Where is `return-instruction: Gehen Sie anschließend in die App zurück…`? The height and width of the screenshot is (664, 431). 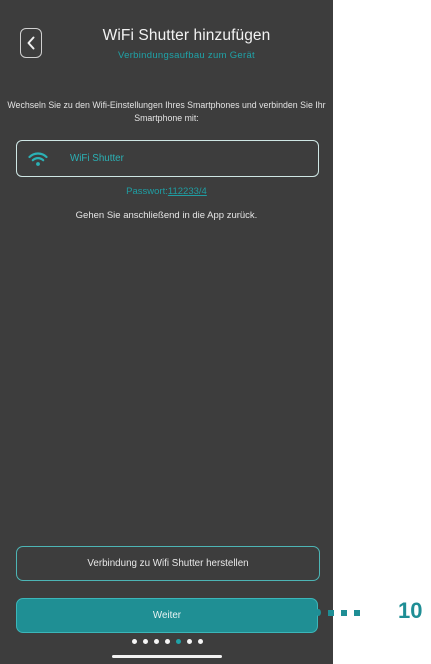
return-instruction: Gehen Sie anschließend in die App zurück… is located at coordinates (166, 215).